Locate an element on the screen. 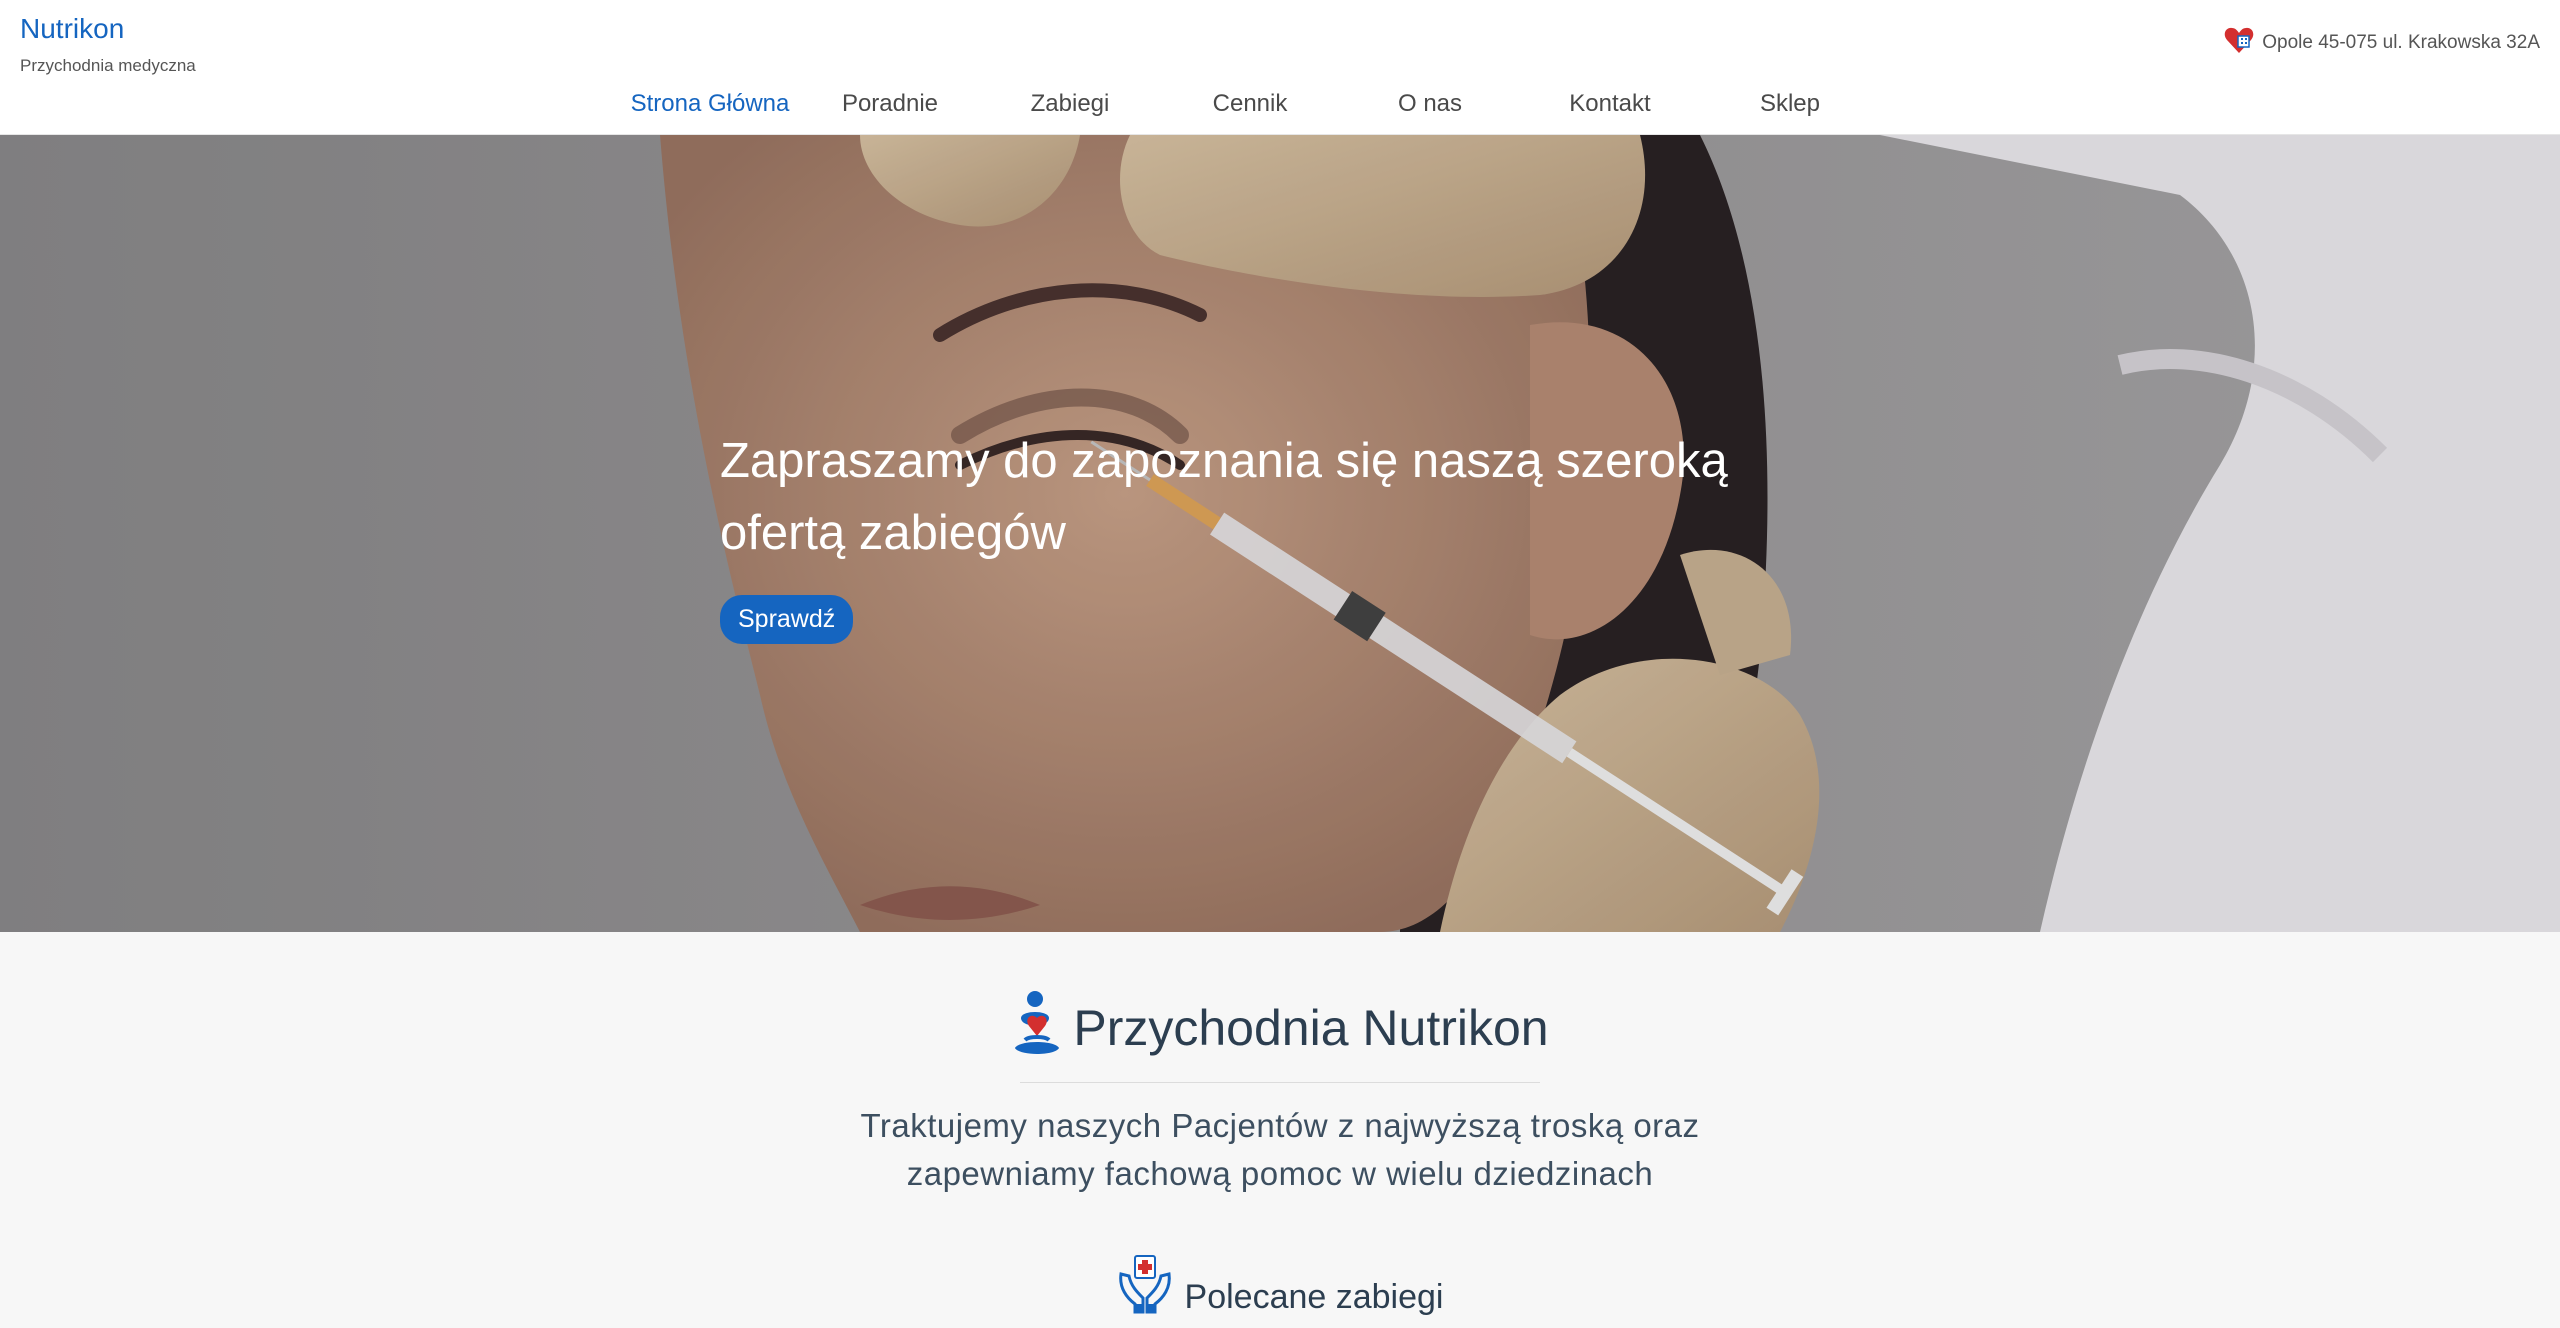  nav-home: Strona Główna is located at coordinates (710, 104).